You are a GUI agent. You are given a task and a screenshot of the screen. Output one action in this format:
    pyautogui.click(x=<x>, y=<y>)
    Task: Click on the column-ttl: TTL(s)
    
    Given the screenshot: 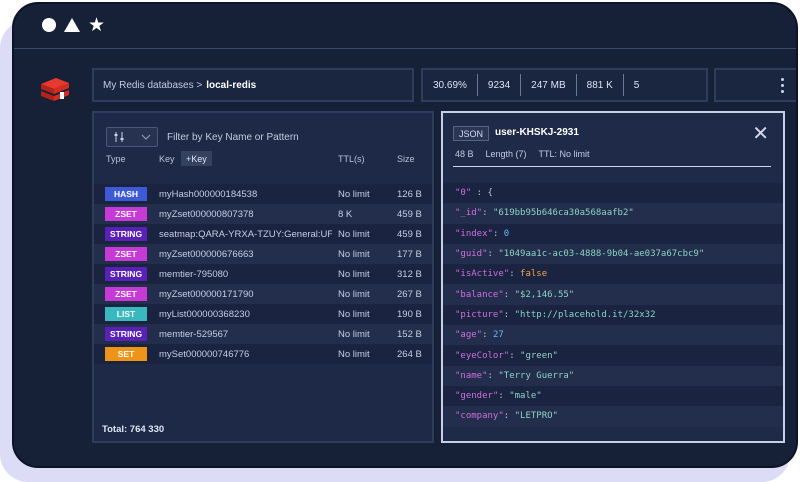 What is the action you would take?
    pyautogui.click(x=351, y=159)
    